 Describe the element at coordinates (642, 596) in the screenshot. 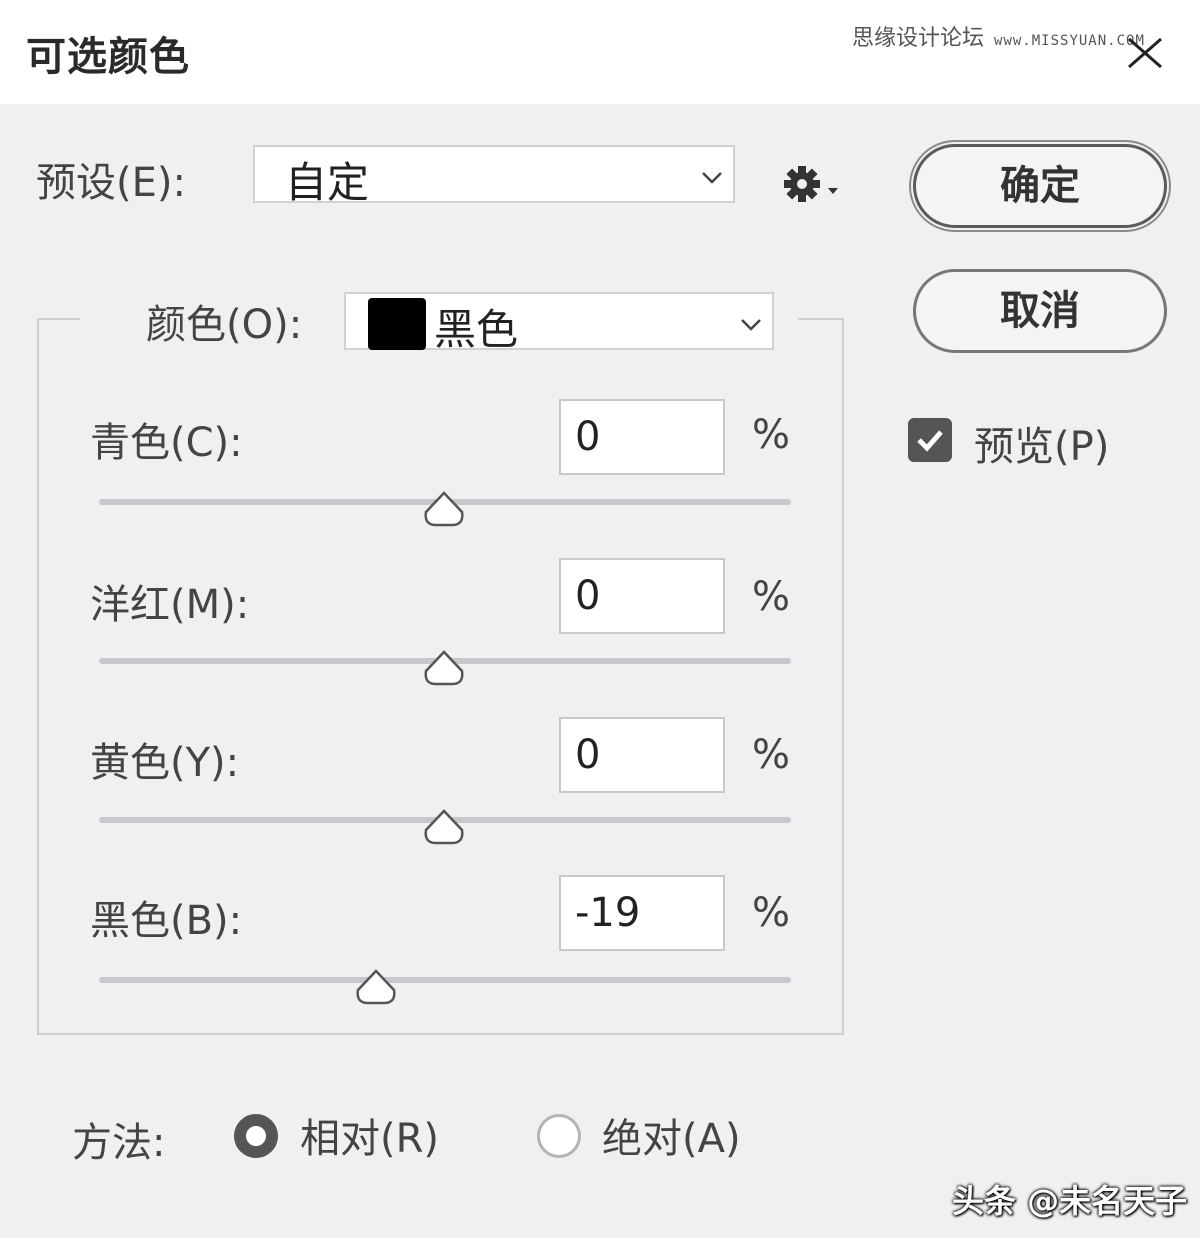

I see `magenta-input: 0` at that location.